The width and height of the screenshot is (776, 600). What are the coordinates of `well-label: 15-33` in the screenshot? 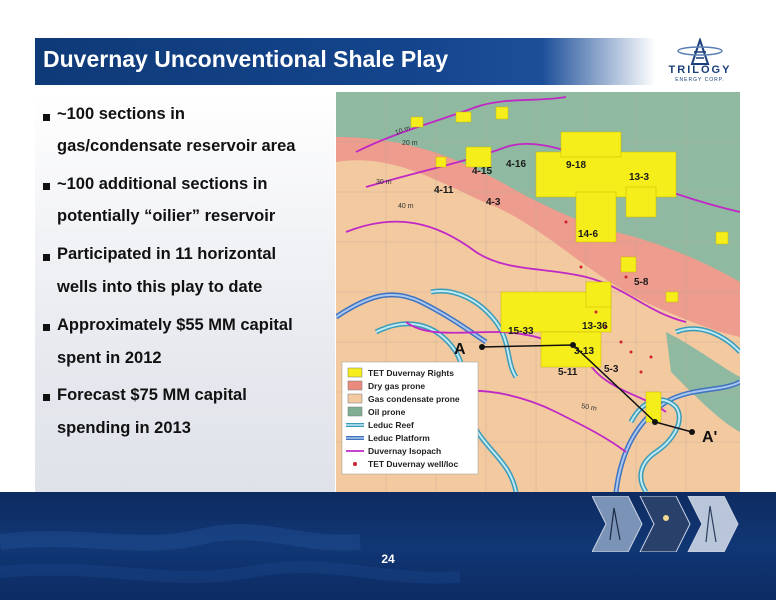 It's located at (521, 331).